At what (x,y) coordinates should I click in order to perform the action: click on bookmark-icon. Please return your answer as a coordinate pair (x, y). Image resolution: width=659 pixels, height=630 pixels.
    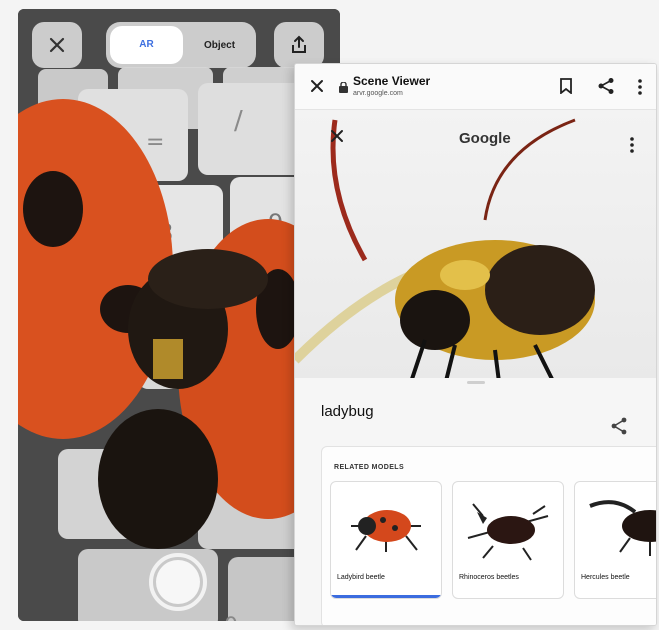
    Looking at the image, I should click on (566, 86).